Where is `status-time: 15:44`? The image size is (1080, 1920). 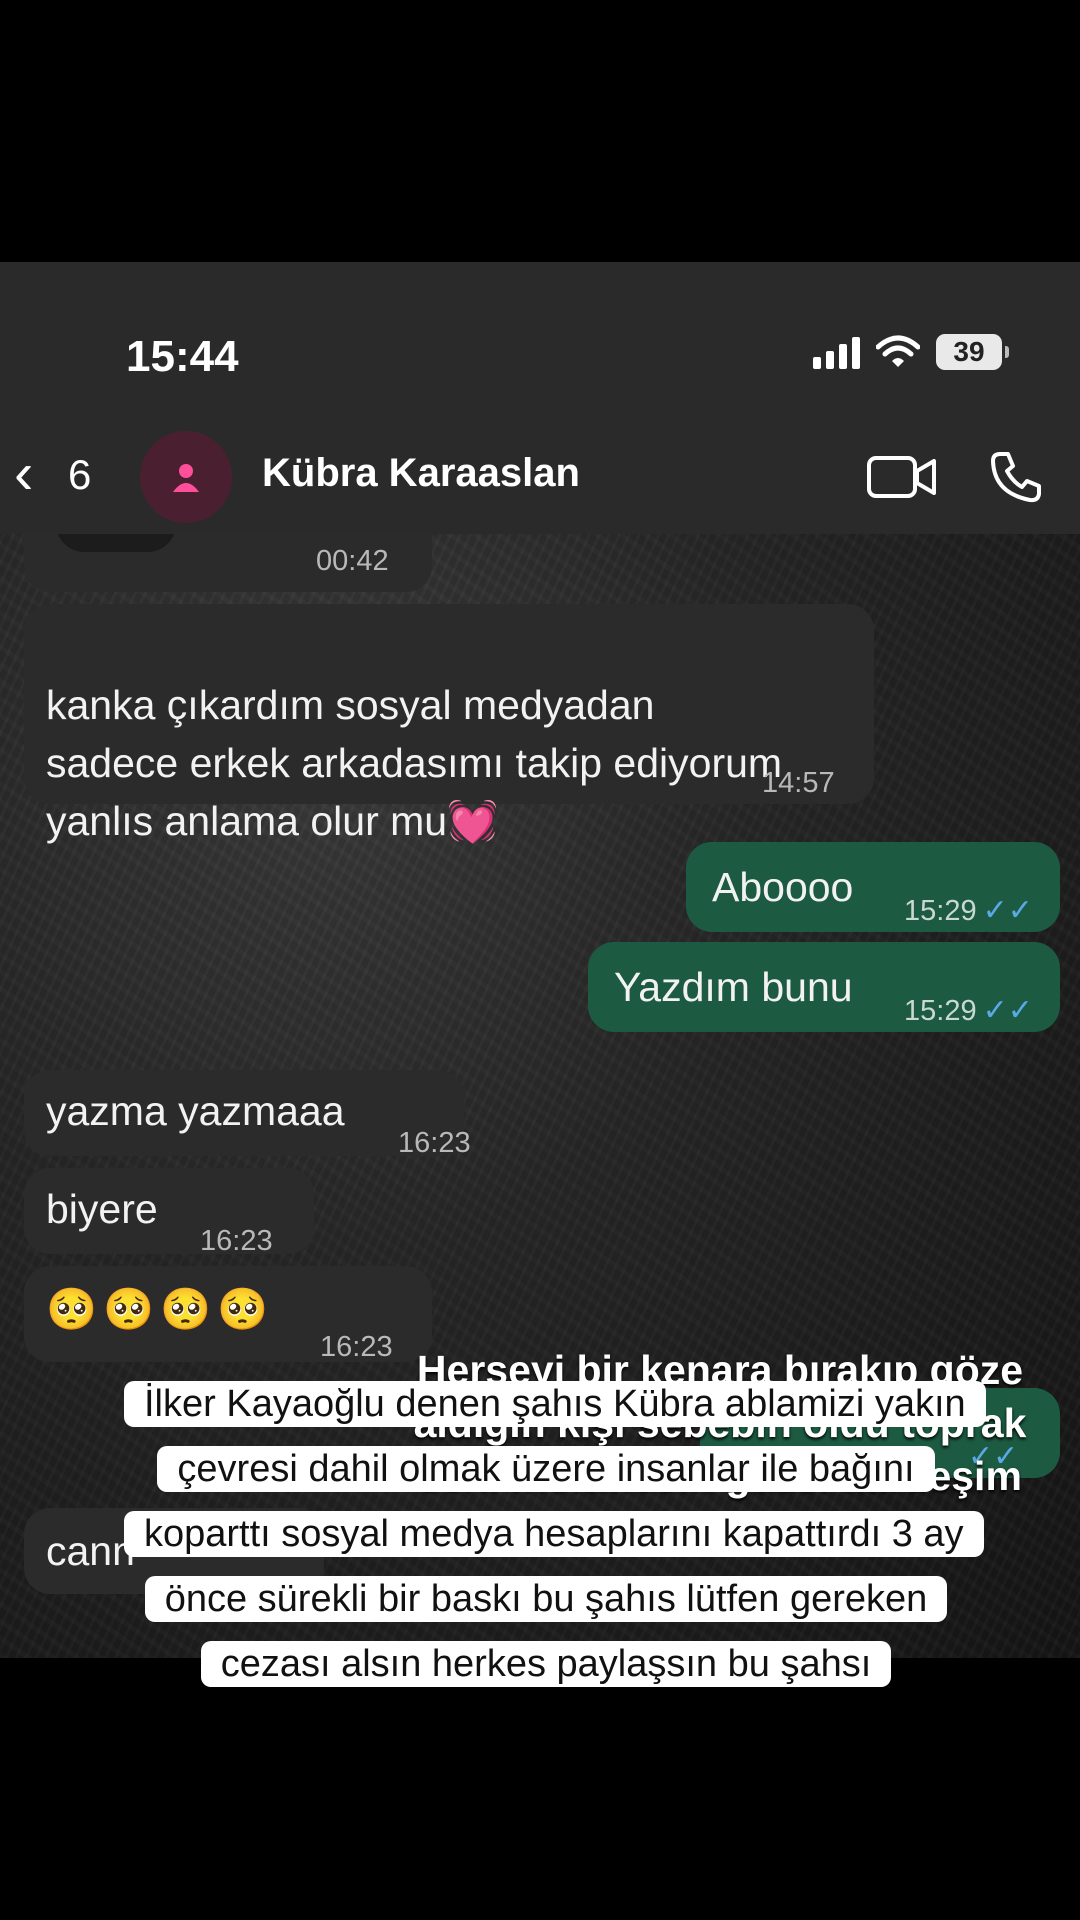
status-time: 15:44 is located at coordinates (182, 356).